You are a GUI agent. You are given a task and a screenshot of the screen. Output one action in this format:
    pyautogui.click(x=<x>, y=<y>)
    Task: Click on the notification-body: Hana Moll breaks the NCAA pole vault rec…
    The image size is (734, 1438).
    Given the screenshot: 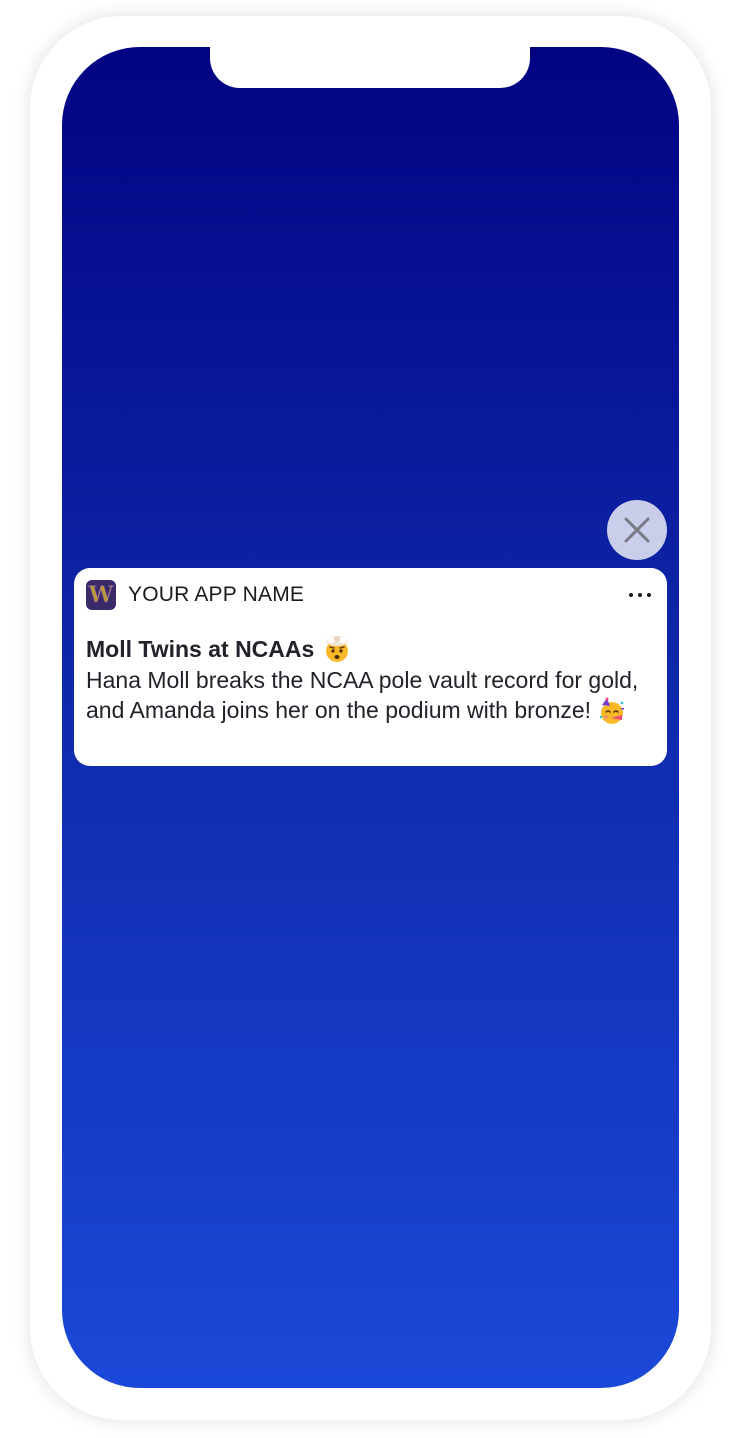 What is the action you would take?
    pyautogui.click(x=362, y=695)
    